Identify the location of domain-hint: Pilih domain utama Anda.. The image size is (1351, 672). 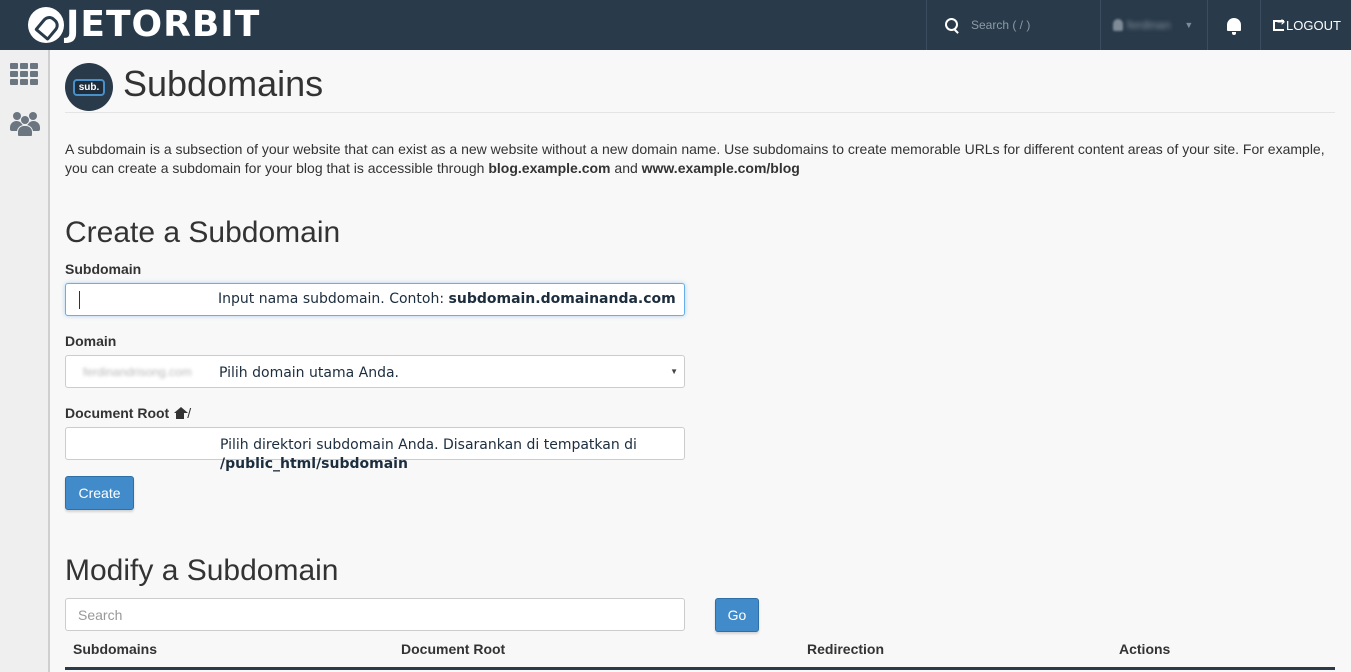
(309, 373).